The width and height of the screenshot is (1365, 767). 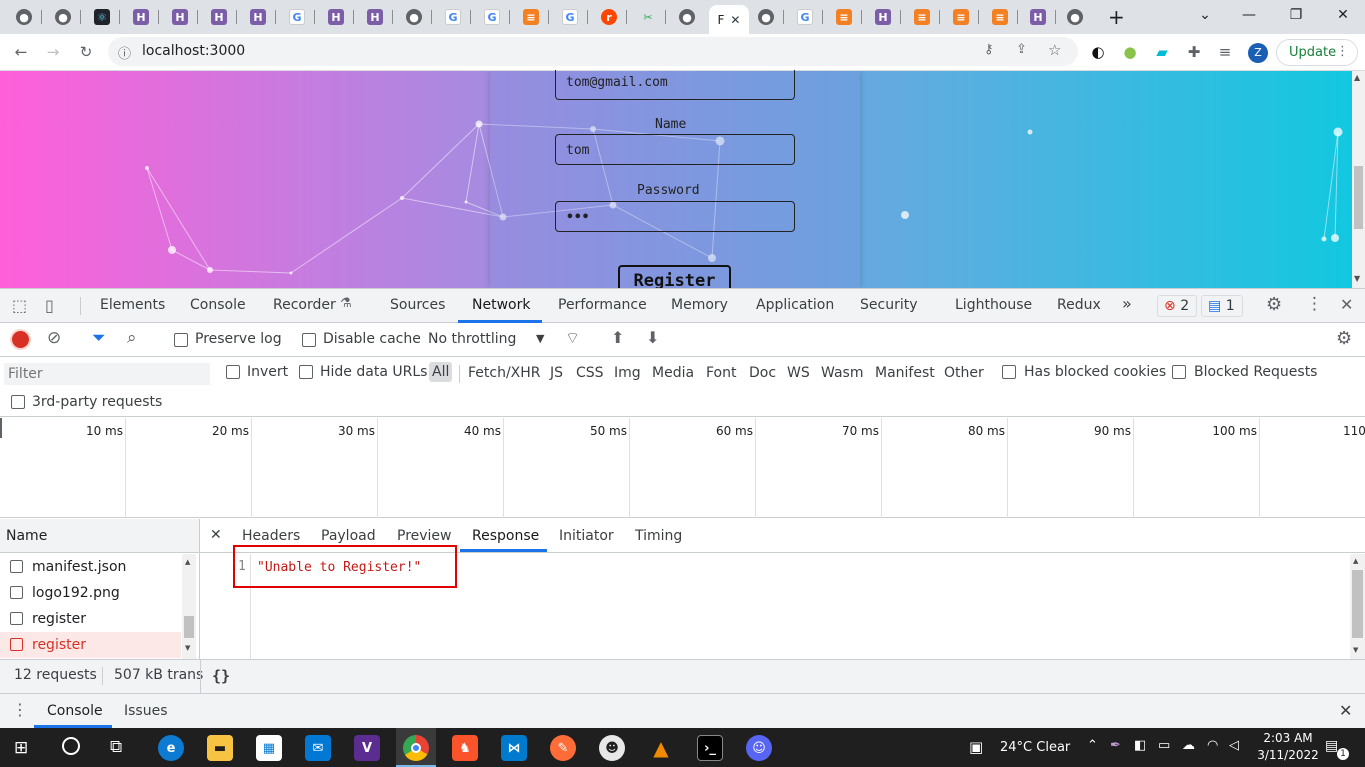 What do you see at coordinates (75, 711) in the screenshot?
I see `drawer-tab-console: Console` at bounding box center [75, 711].